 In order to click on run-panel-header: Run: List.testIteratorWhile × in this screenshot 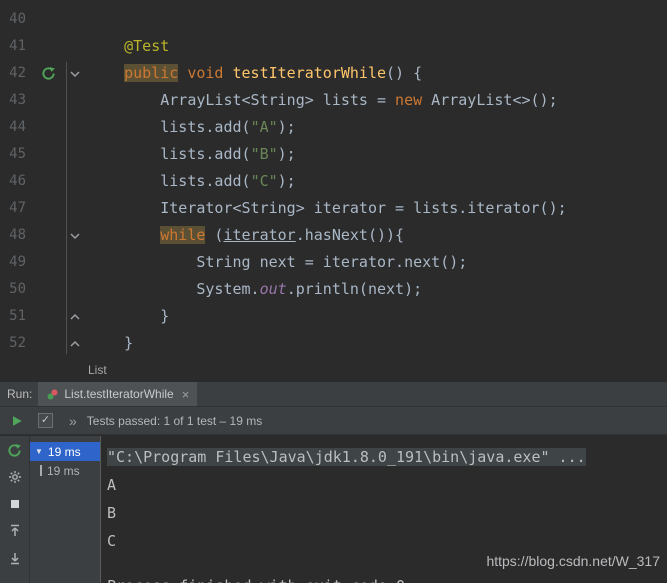, I will do `click(333, 394)`.